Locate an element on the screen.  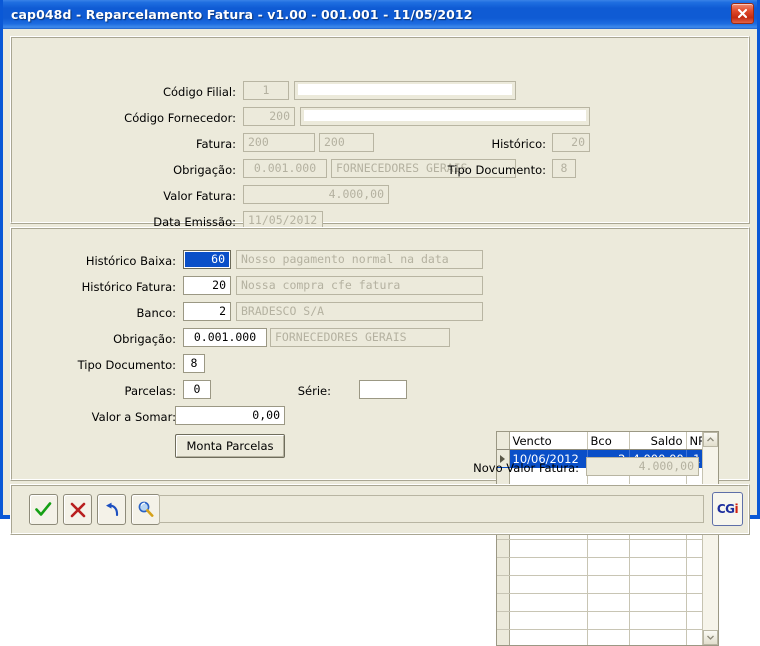
search-button is located at coordinates (145, 509).